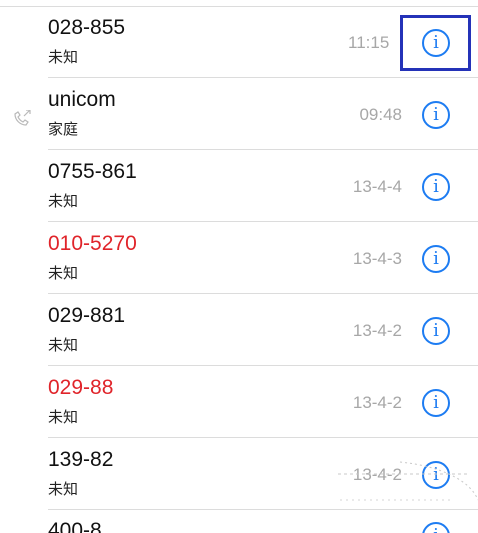 The height and width of the screenshot is (533, 478). What do you see at coordinates (380, 114) in the screenshot?
I see `call-time: 09:48` at bounding box center [380, 114].